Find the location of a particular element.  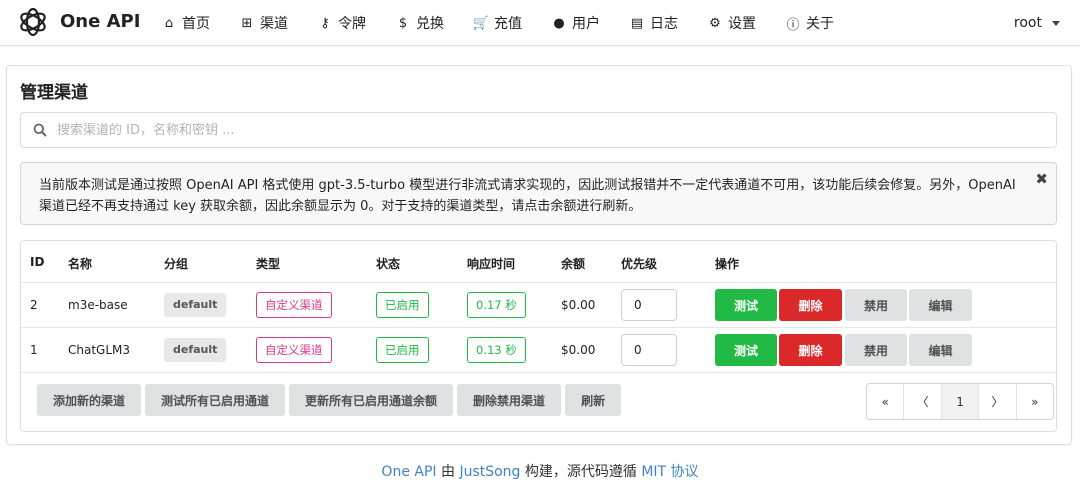

response-time-badge: 0.17 秒 is located at coordinates (496, 305).